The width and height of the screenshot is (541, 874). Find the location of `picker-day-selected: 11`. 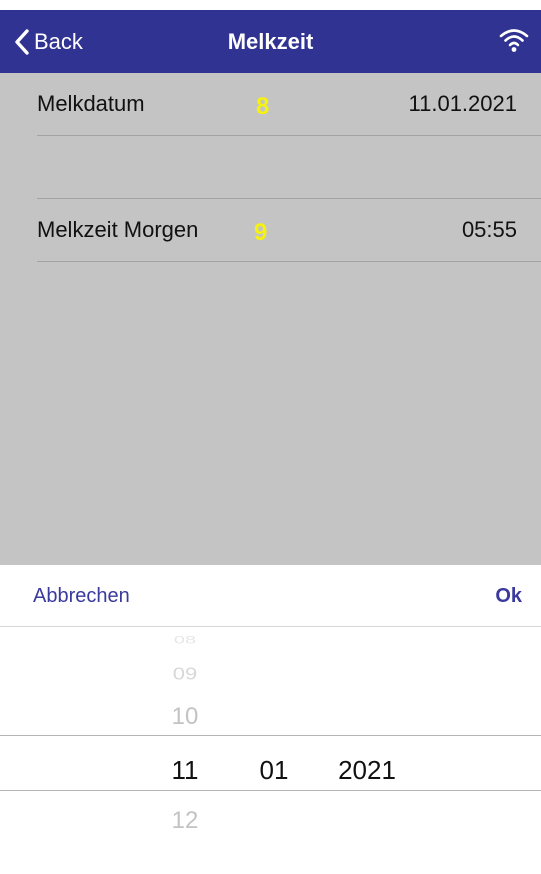

picker-day-selected: 11 is located at coordinates (185, 770).